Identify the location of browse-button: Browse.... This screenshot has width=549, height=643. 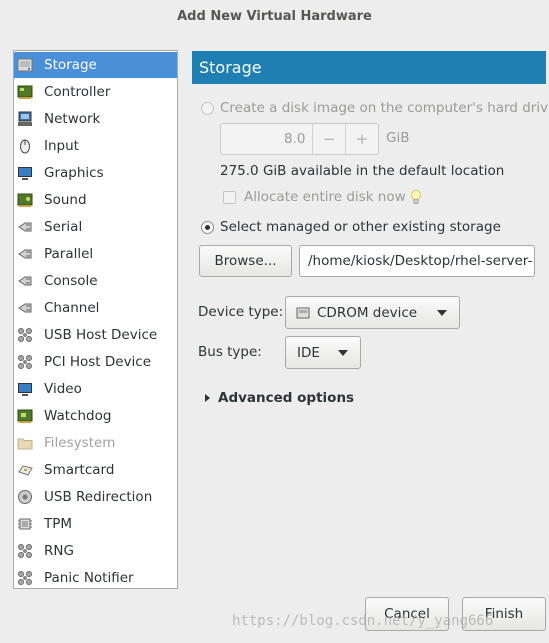
(245, 261).